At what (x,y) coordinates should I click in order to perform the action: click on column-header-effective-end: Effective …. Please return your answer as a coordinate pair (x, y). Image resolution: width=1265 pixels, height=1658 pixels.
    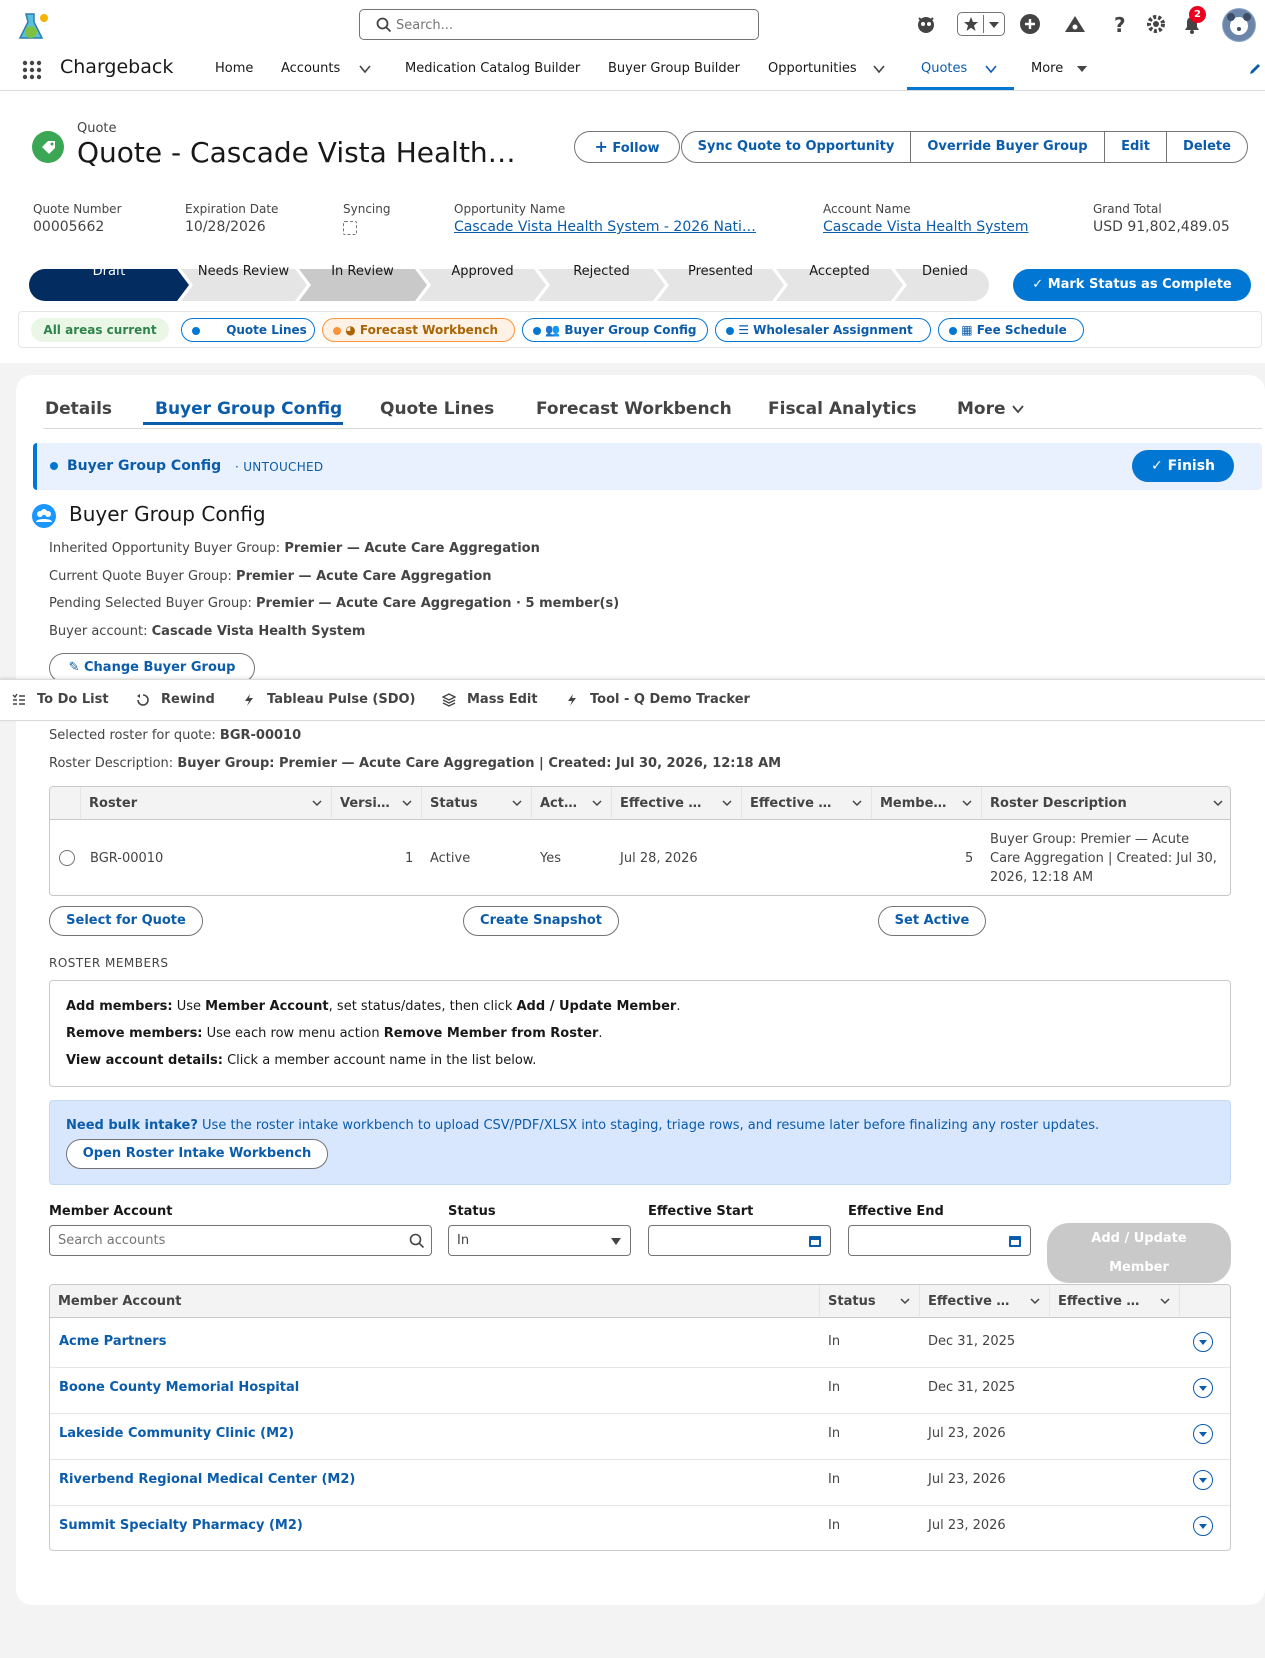
    Looking at the image, I should click on (807, 803).